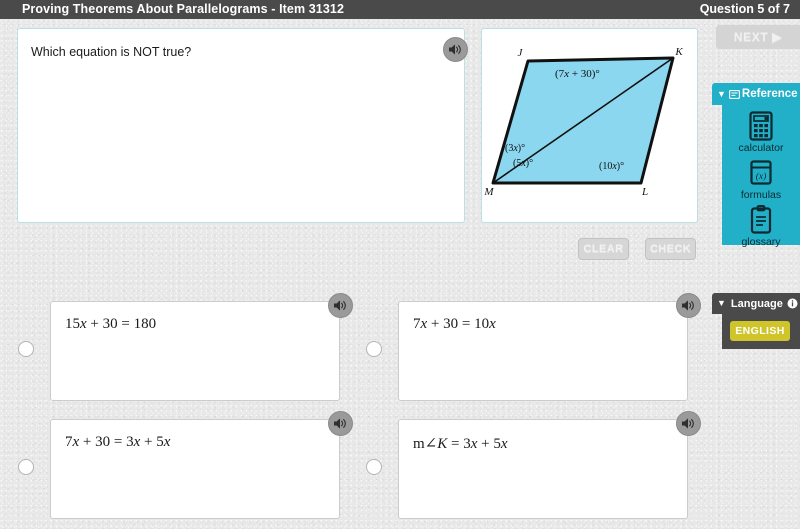  I want to click on option-radio-d, so click(374, 467).